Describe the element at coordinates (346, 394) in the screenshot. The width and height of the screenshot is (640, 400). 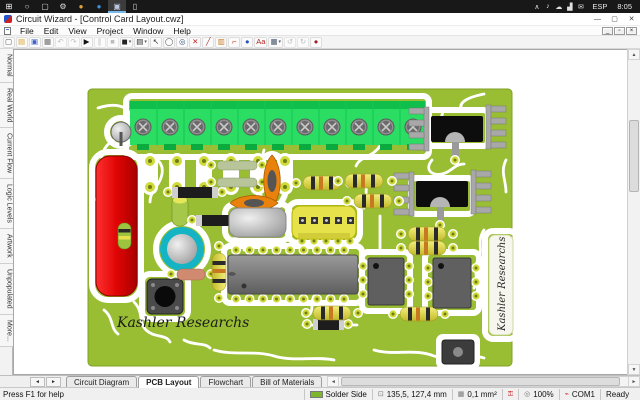
I see `layer-label: Solder Side` at that location.